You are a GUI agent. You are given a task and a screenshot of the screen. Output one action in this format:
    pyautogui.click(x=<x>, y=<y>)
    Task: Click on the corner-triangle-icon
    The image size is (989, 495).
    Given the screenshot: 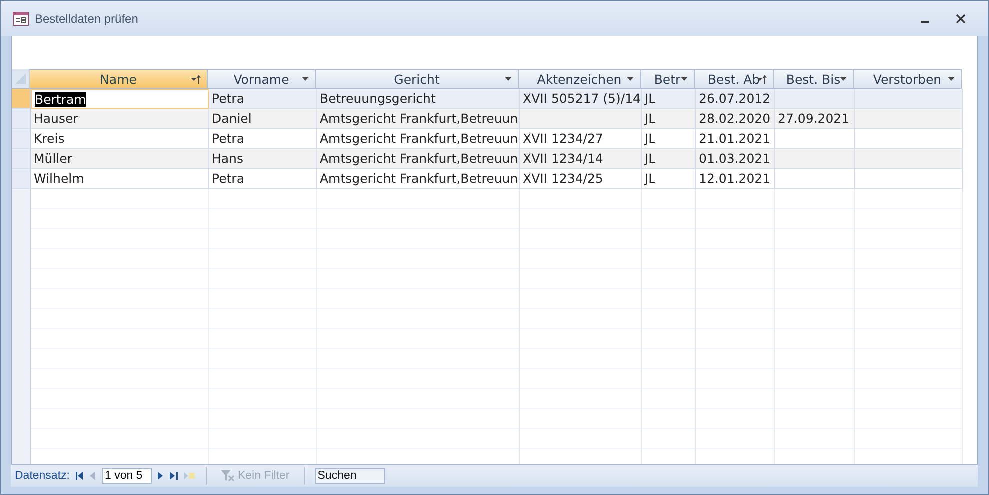 What is the action you would take?
    pyautogui.click(x=20, y=79)
    